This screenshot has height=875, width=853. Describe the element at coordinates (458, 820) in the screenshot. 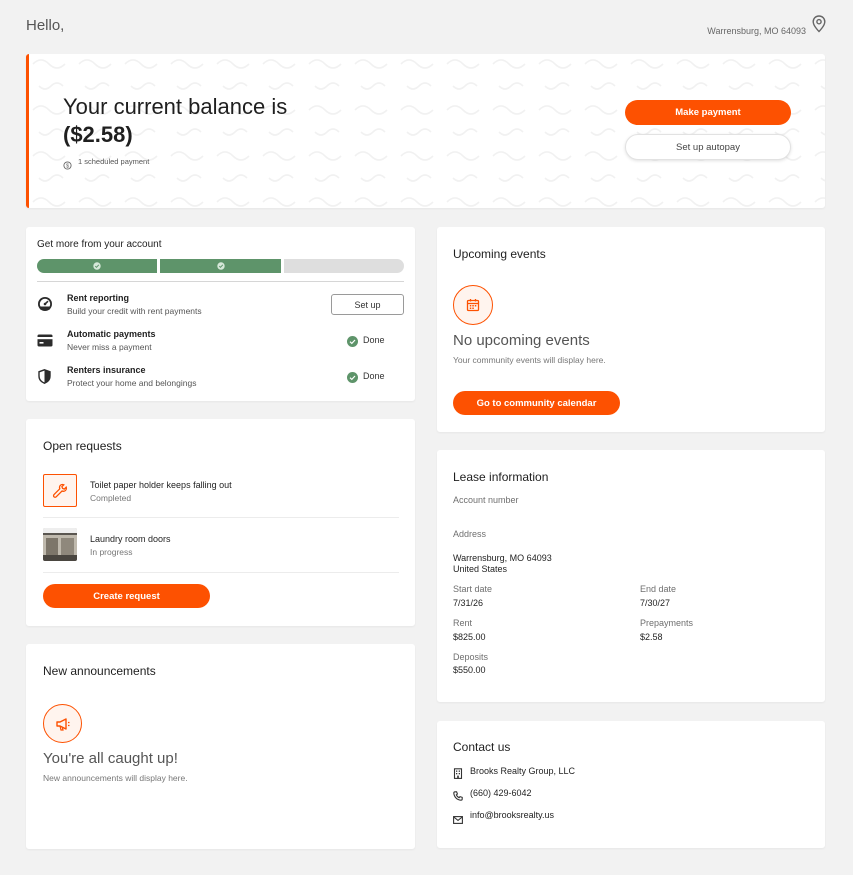

I see `mail-icon` at that location.